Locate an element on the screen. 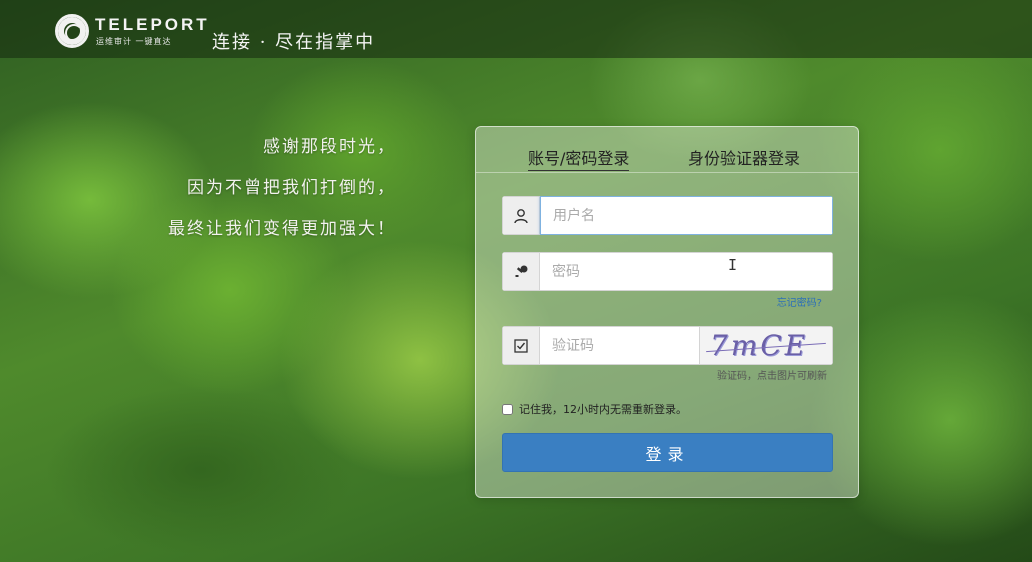 The height and width of the screenshot is (562, 1032). logo-text: TELEPORT is located at coordinates (152, 24).